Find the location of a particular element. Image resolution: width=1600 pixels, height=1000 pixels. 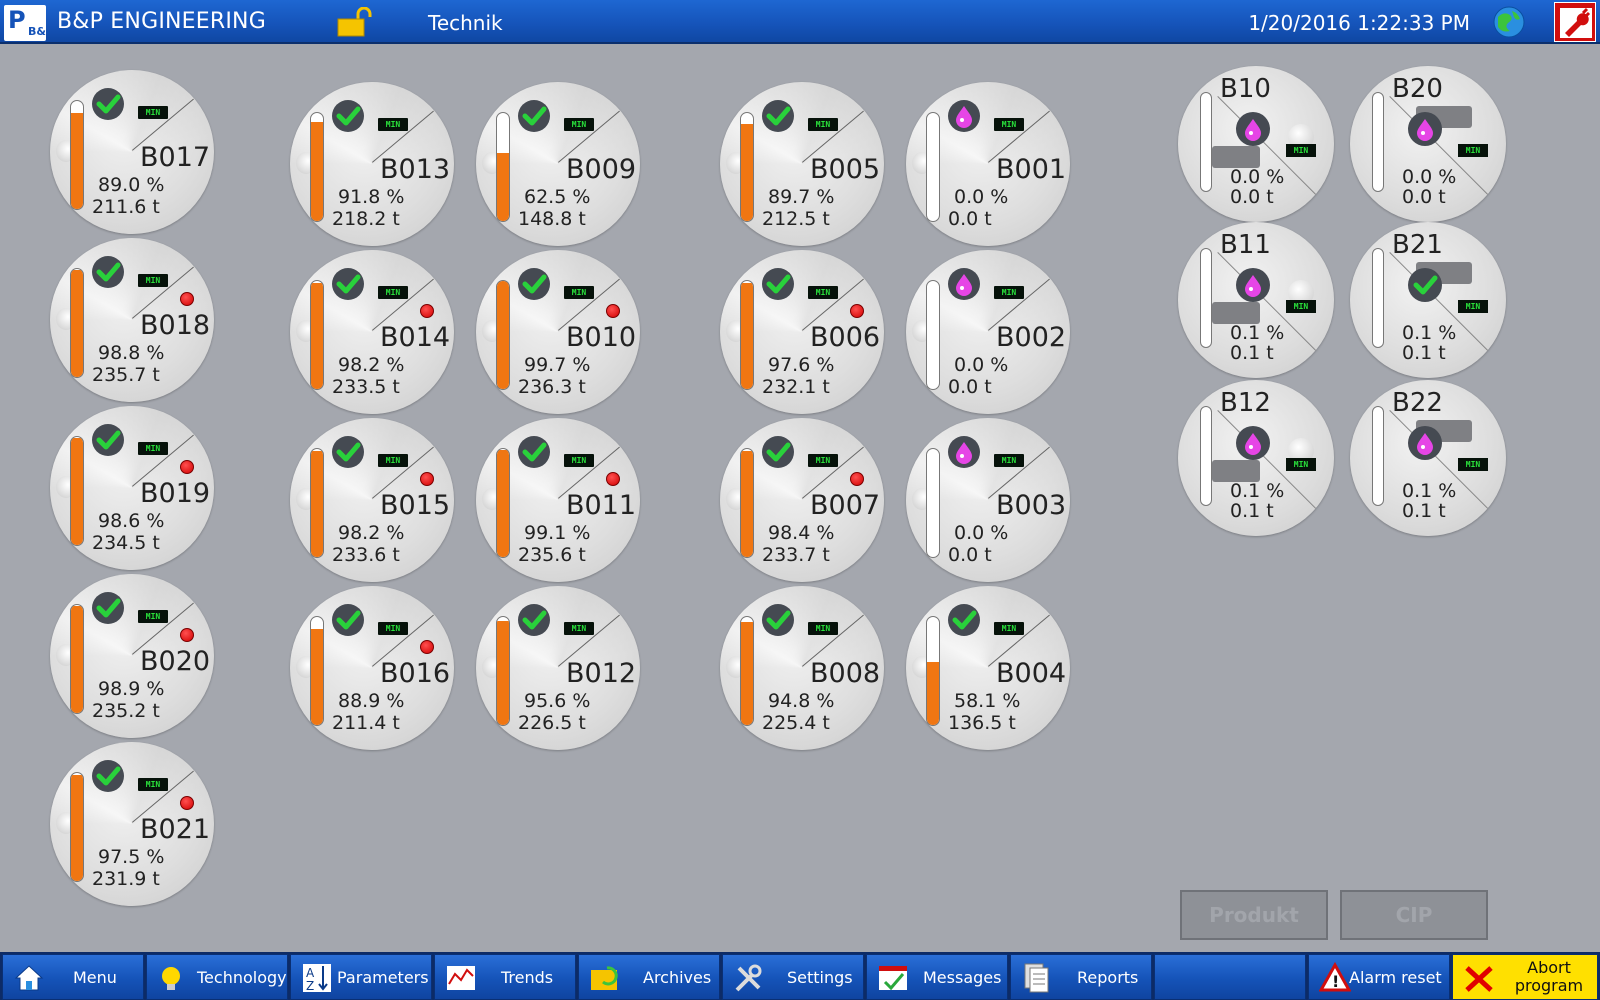

tank-percent: 89.0 % is located at coordinates (131, 185).